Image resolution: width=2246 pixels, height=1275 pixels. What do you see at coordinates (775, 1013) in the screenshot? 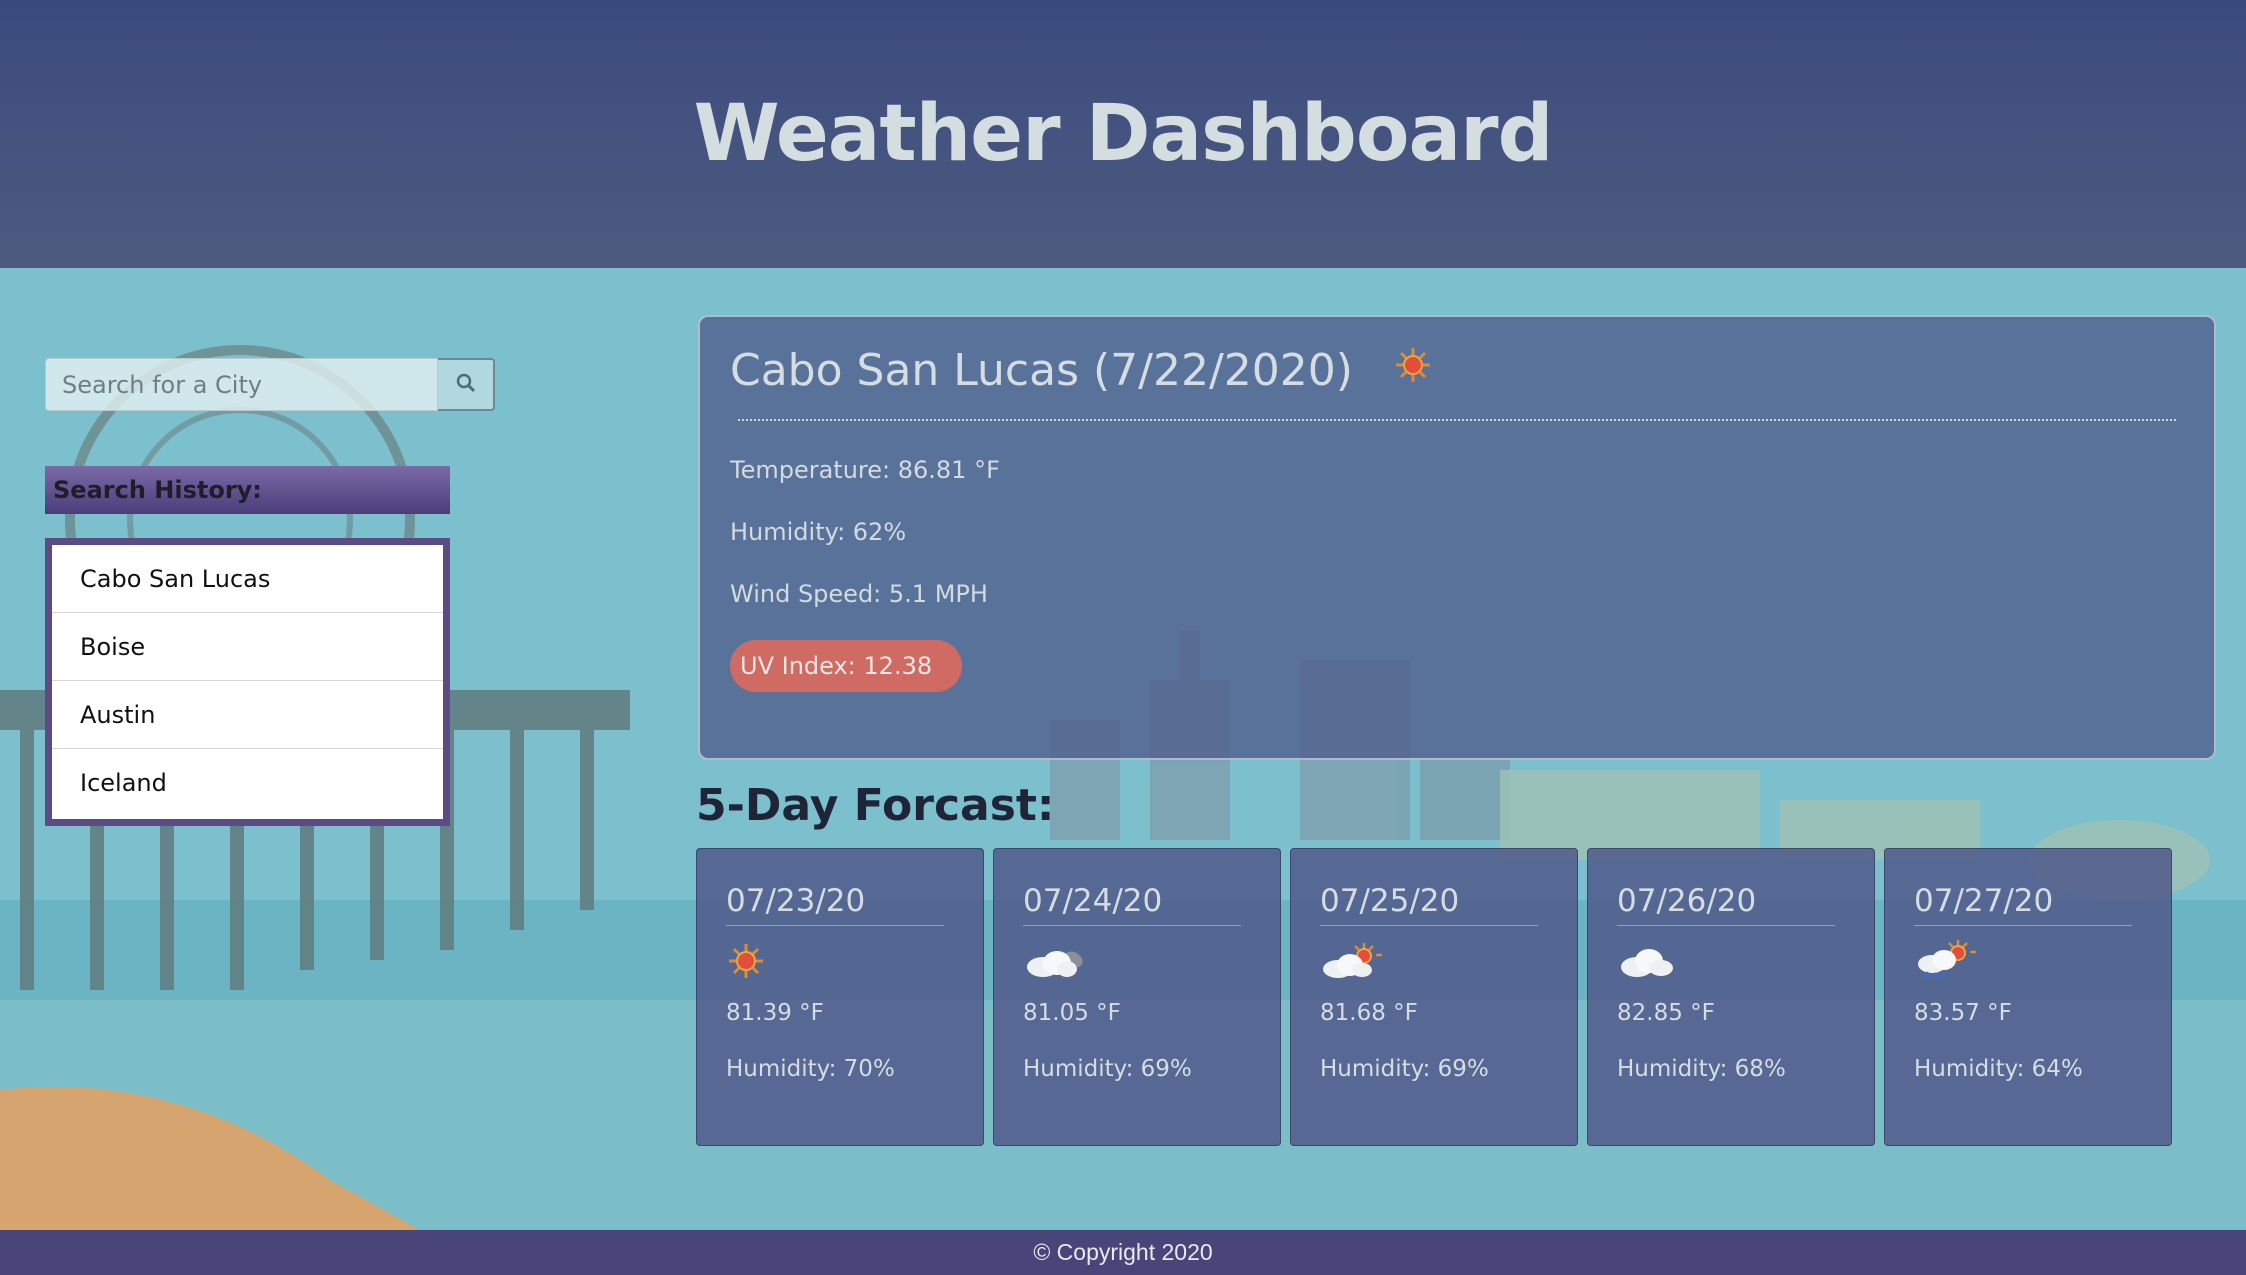
I see `forecast-temperature: 81.39 °F` at bounding box center [775, 1013].